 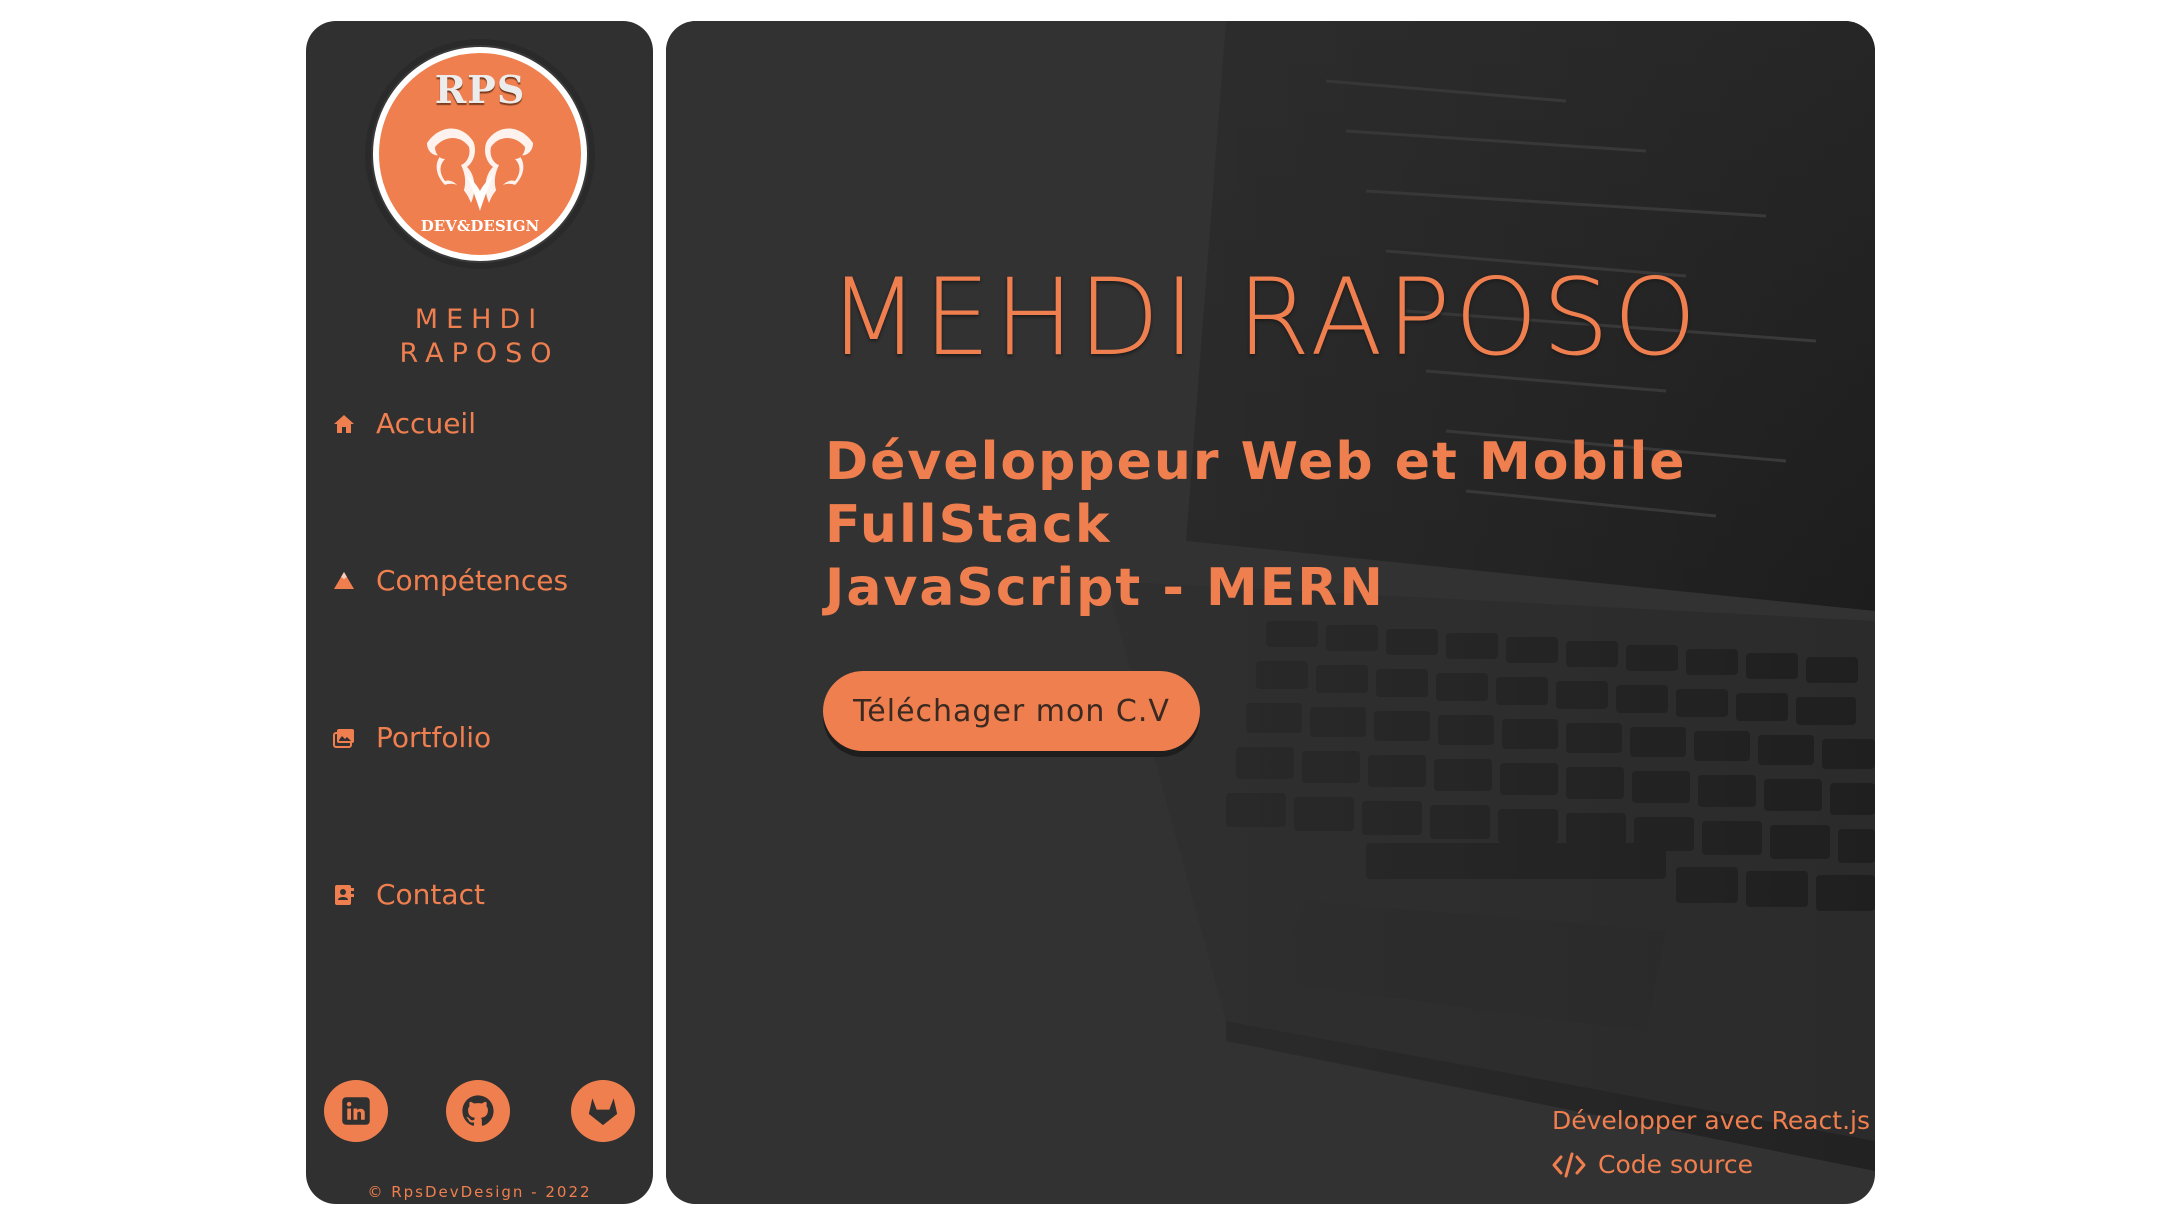 I want to click on horse-emblem-icon, so click(x=480, y=169).